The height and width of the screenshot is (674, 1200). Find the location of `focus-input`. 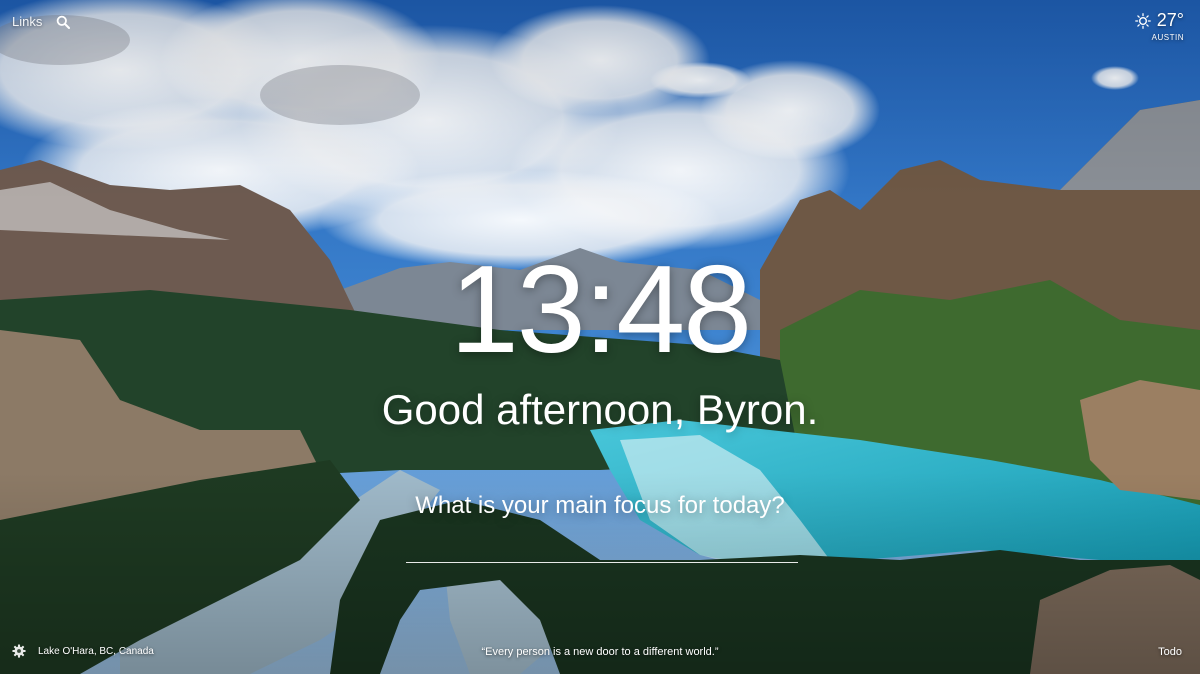

focus-input is located at coordinates (602, 549).